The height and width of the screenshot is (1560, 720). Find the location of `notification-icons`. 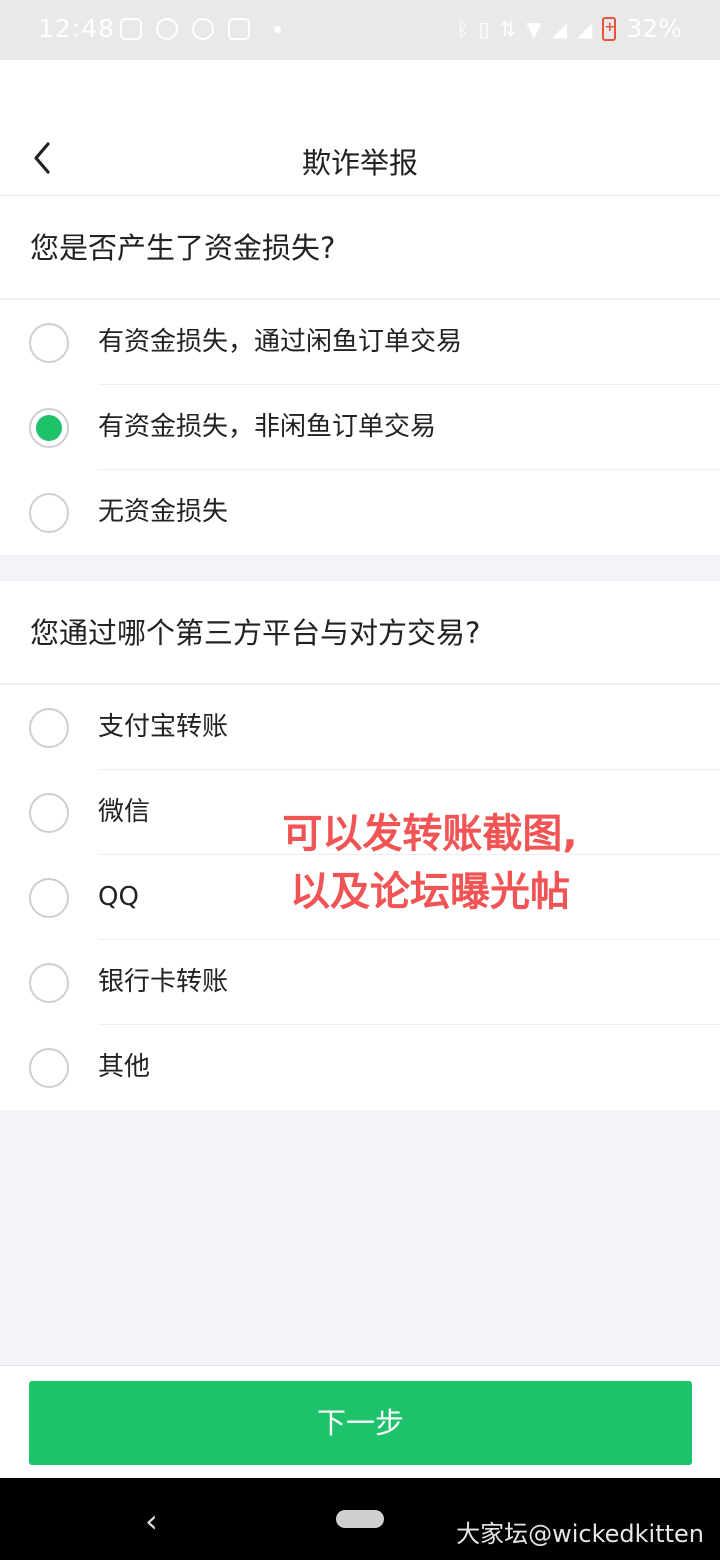

notification-icons is located at coordinates (200, 29).